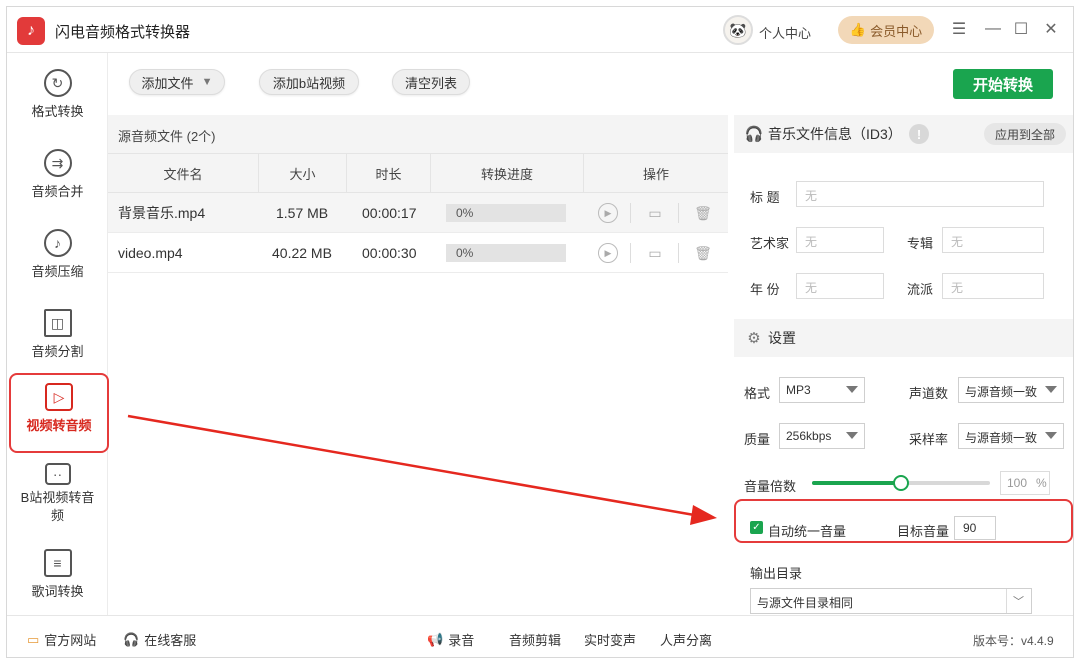 The height and width of the screenshot is (664, 1080). I want to click on apply-to-all-button: 应用到全部, so click(1025, 134).